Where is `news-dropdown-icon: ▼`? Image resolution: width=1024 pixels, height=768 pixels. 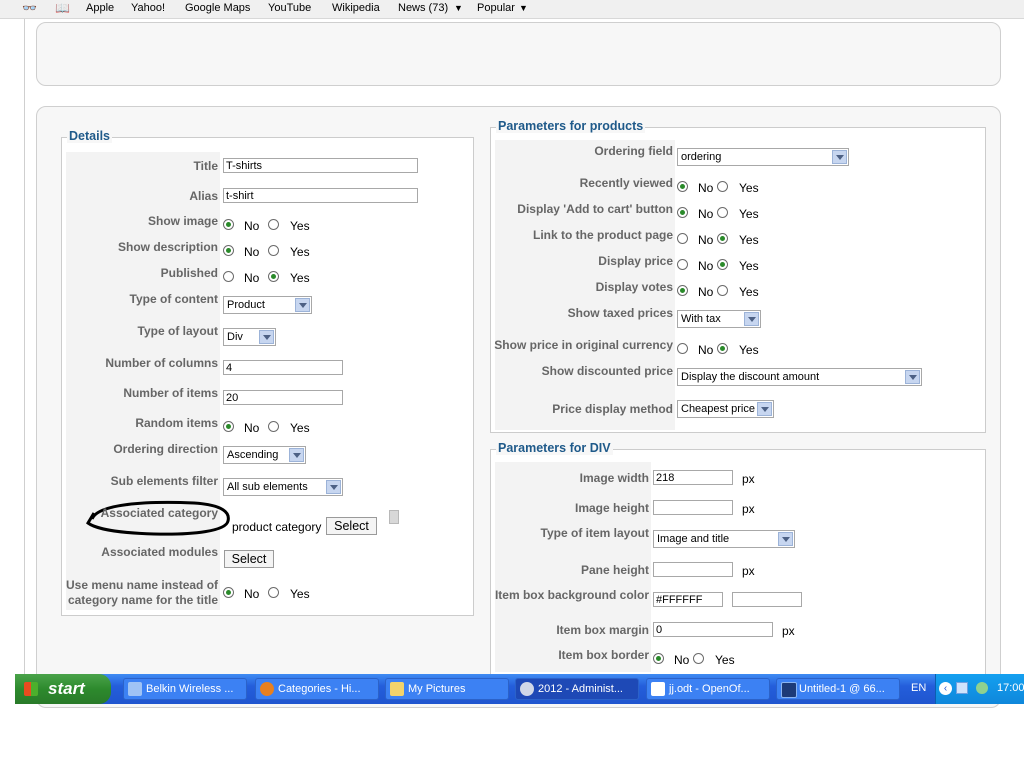
news-dropdown-icon: ▼ is located at coordinates (458, 8).